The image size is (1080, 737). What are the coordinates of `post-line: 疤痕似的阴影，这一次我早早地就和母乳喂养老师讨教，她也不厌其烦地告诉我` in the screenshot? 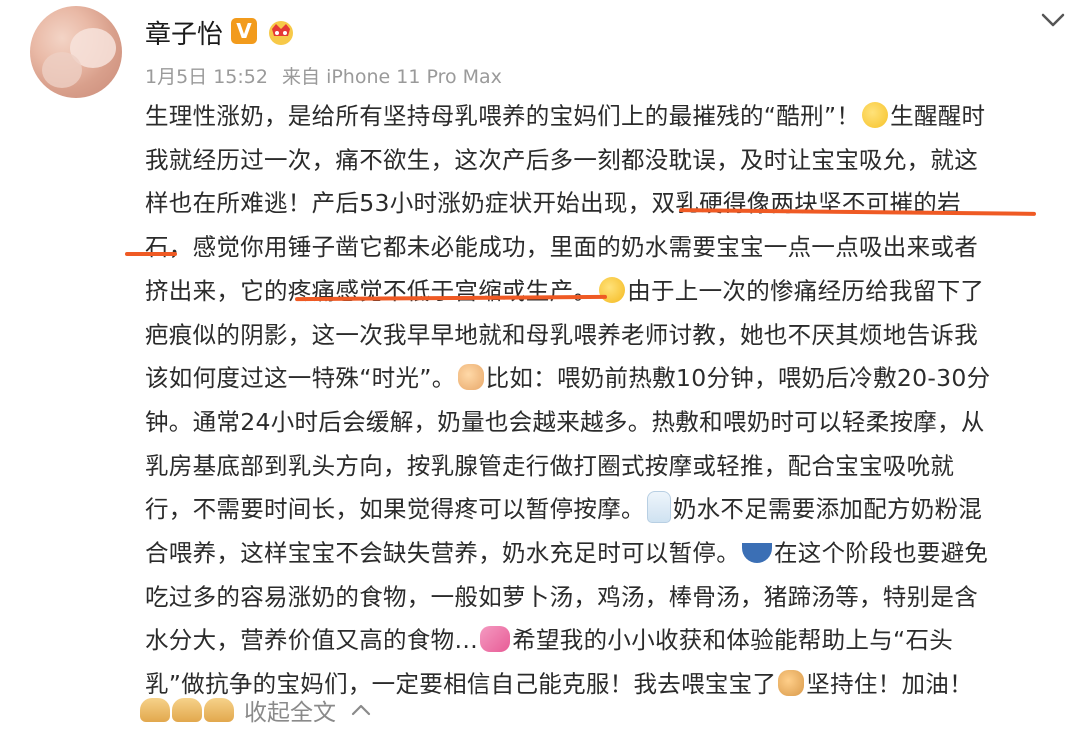 It's located at (561, 334).